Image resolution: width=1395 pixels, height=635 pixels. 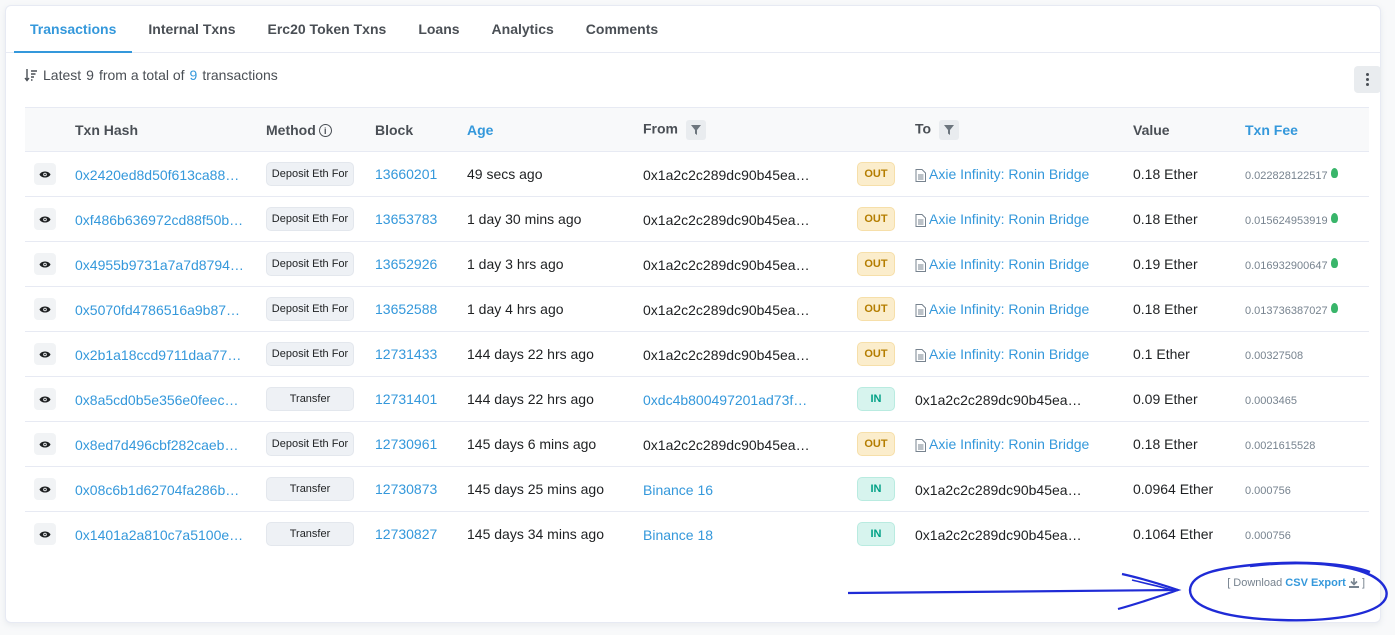 I want to click on to-filter-button, so click(x=949, y=129).